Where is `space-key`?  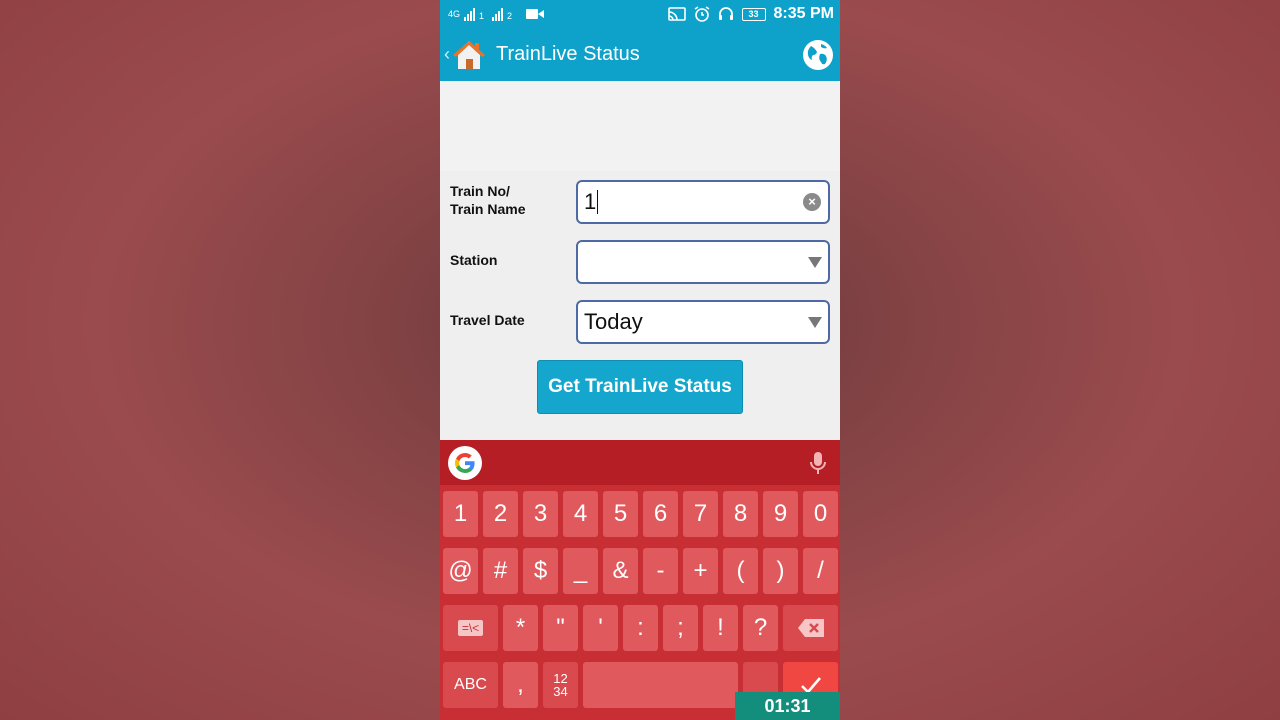 space-key is located at coordinates (660, 685).